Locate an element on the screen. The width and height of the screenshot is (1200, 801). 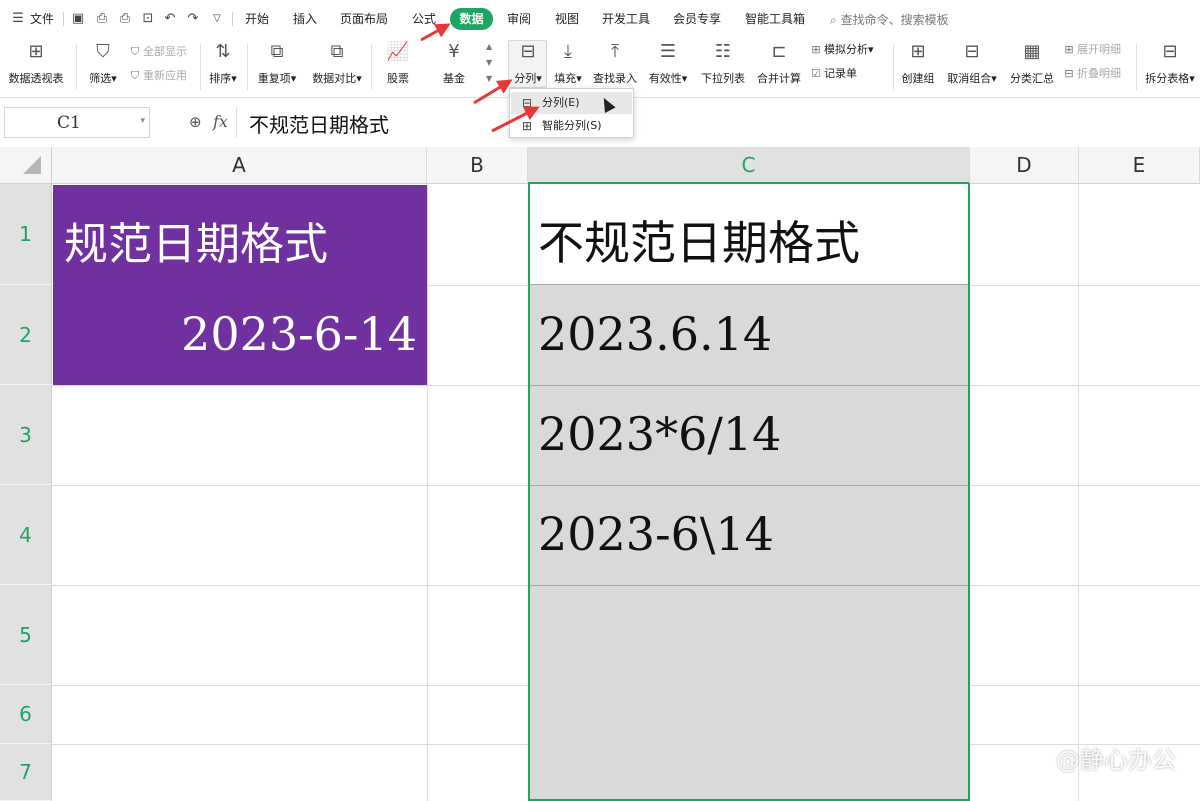
tab-view: 视图 is located at coordinates (567, 19).